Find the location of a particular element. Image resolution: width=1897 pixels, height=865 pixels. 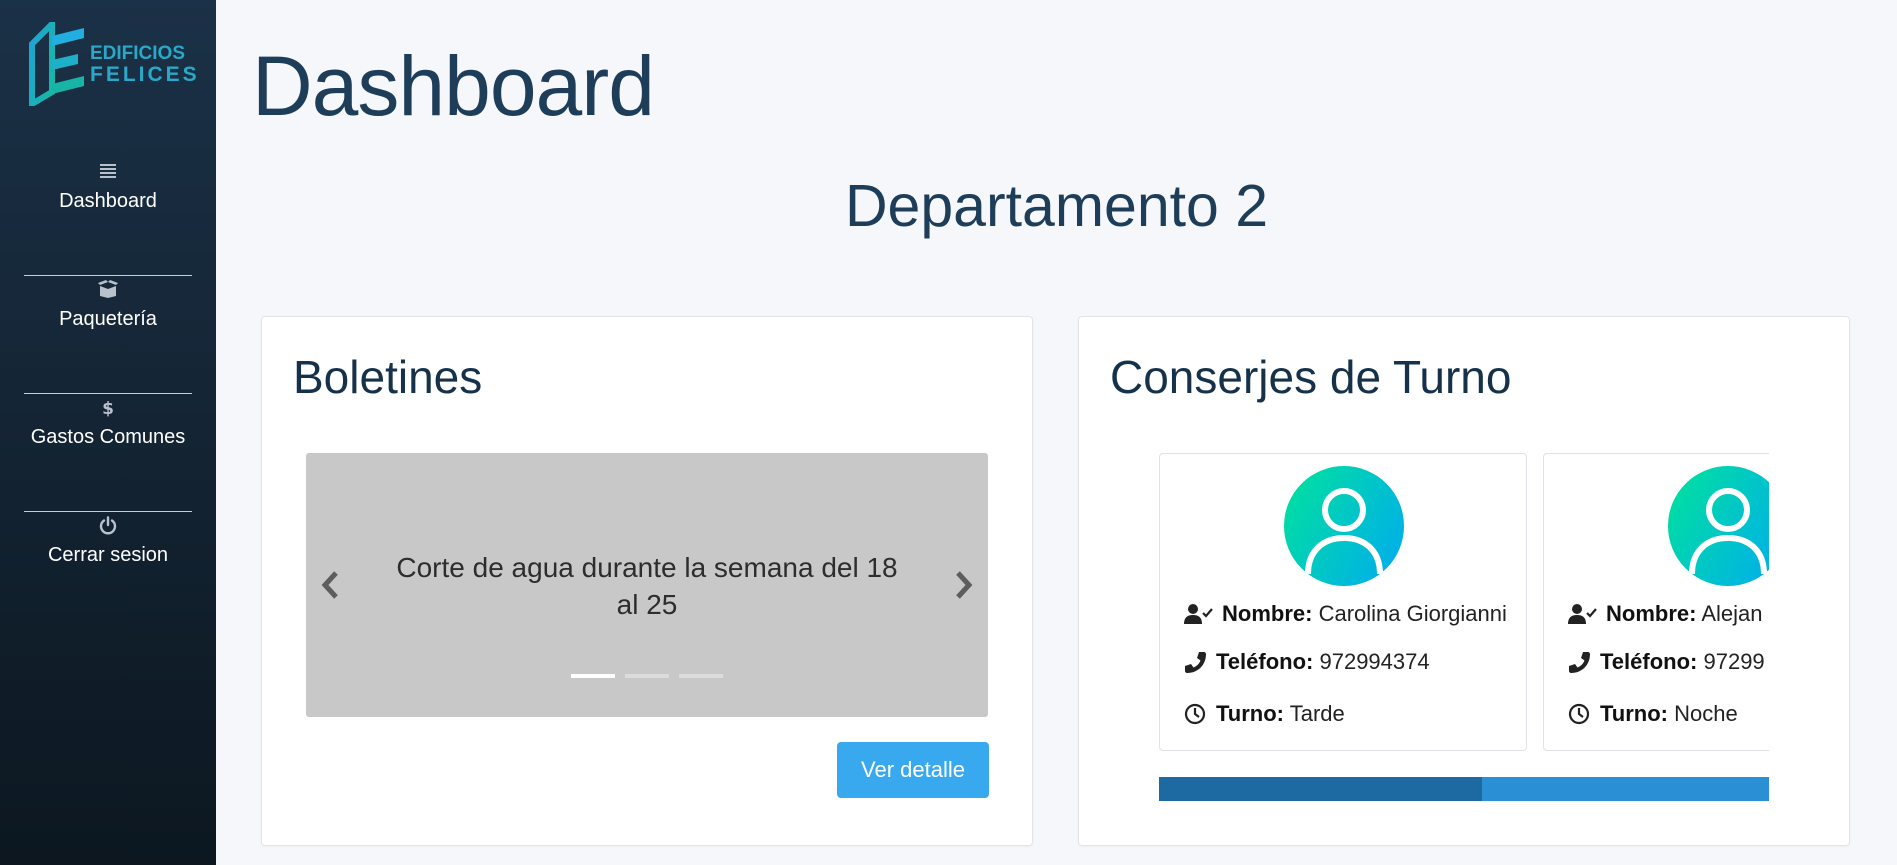

dollar-icon: $ is located at coordinates (108, 409).